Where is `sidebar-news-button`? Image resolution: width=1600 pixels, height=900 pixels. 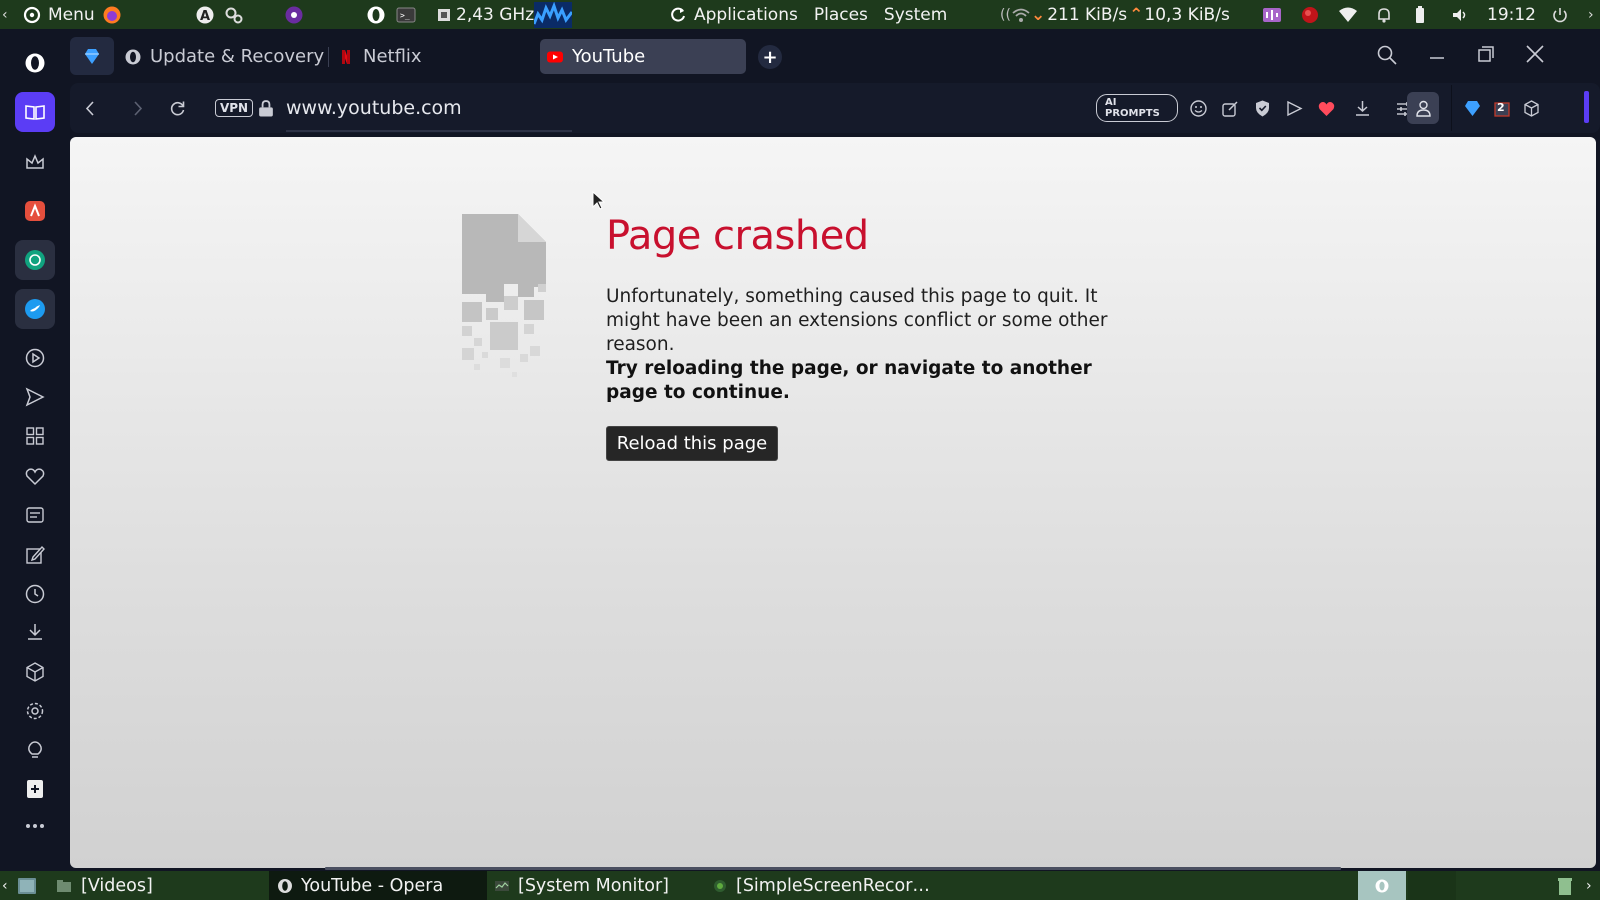 sidebar-news-button is located at coordinates (35, 515).